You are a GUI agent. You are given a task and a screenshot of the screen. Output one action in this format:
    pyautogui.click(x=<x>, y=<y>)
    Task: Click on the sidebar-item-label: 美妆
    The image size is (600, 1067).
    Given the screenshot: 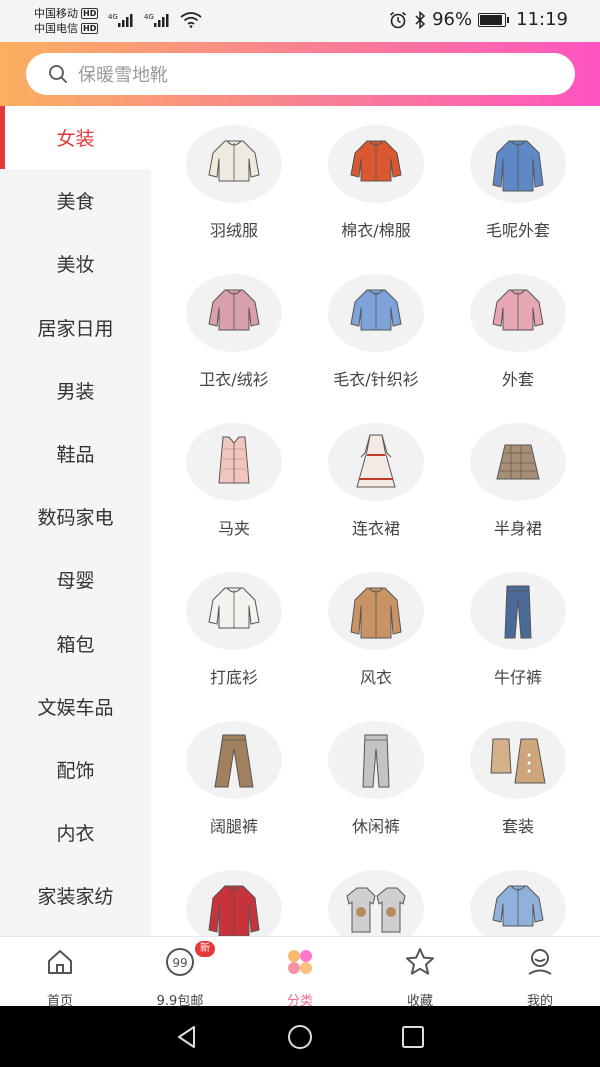 What is the action you would take?
    pyautogui.click(x=75, y=265)
    